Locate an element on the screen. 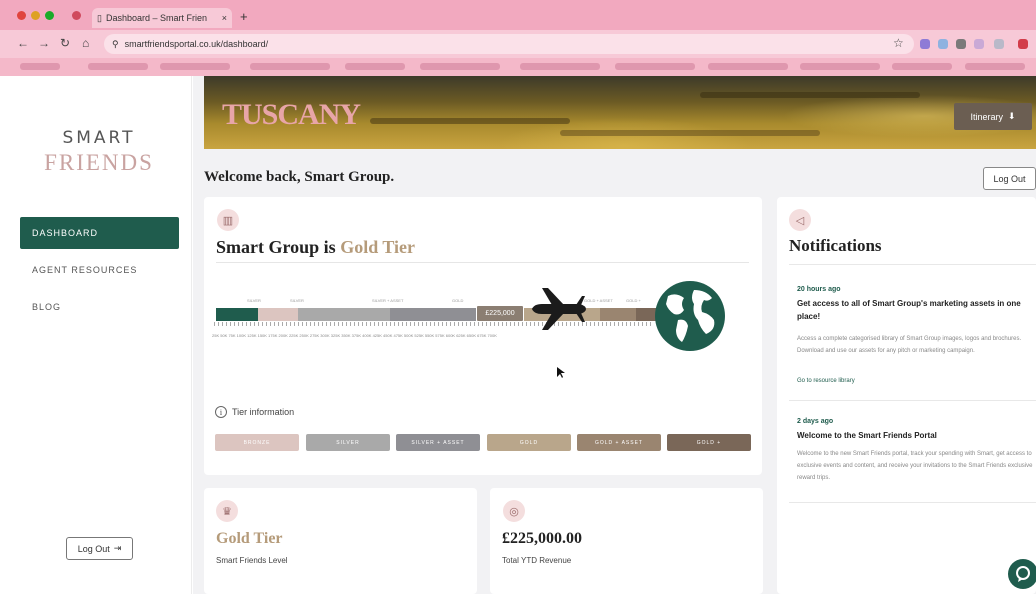 The image size is (1036, 594). mouse-cursor-icon is located at coordinates (561, 372).